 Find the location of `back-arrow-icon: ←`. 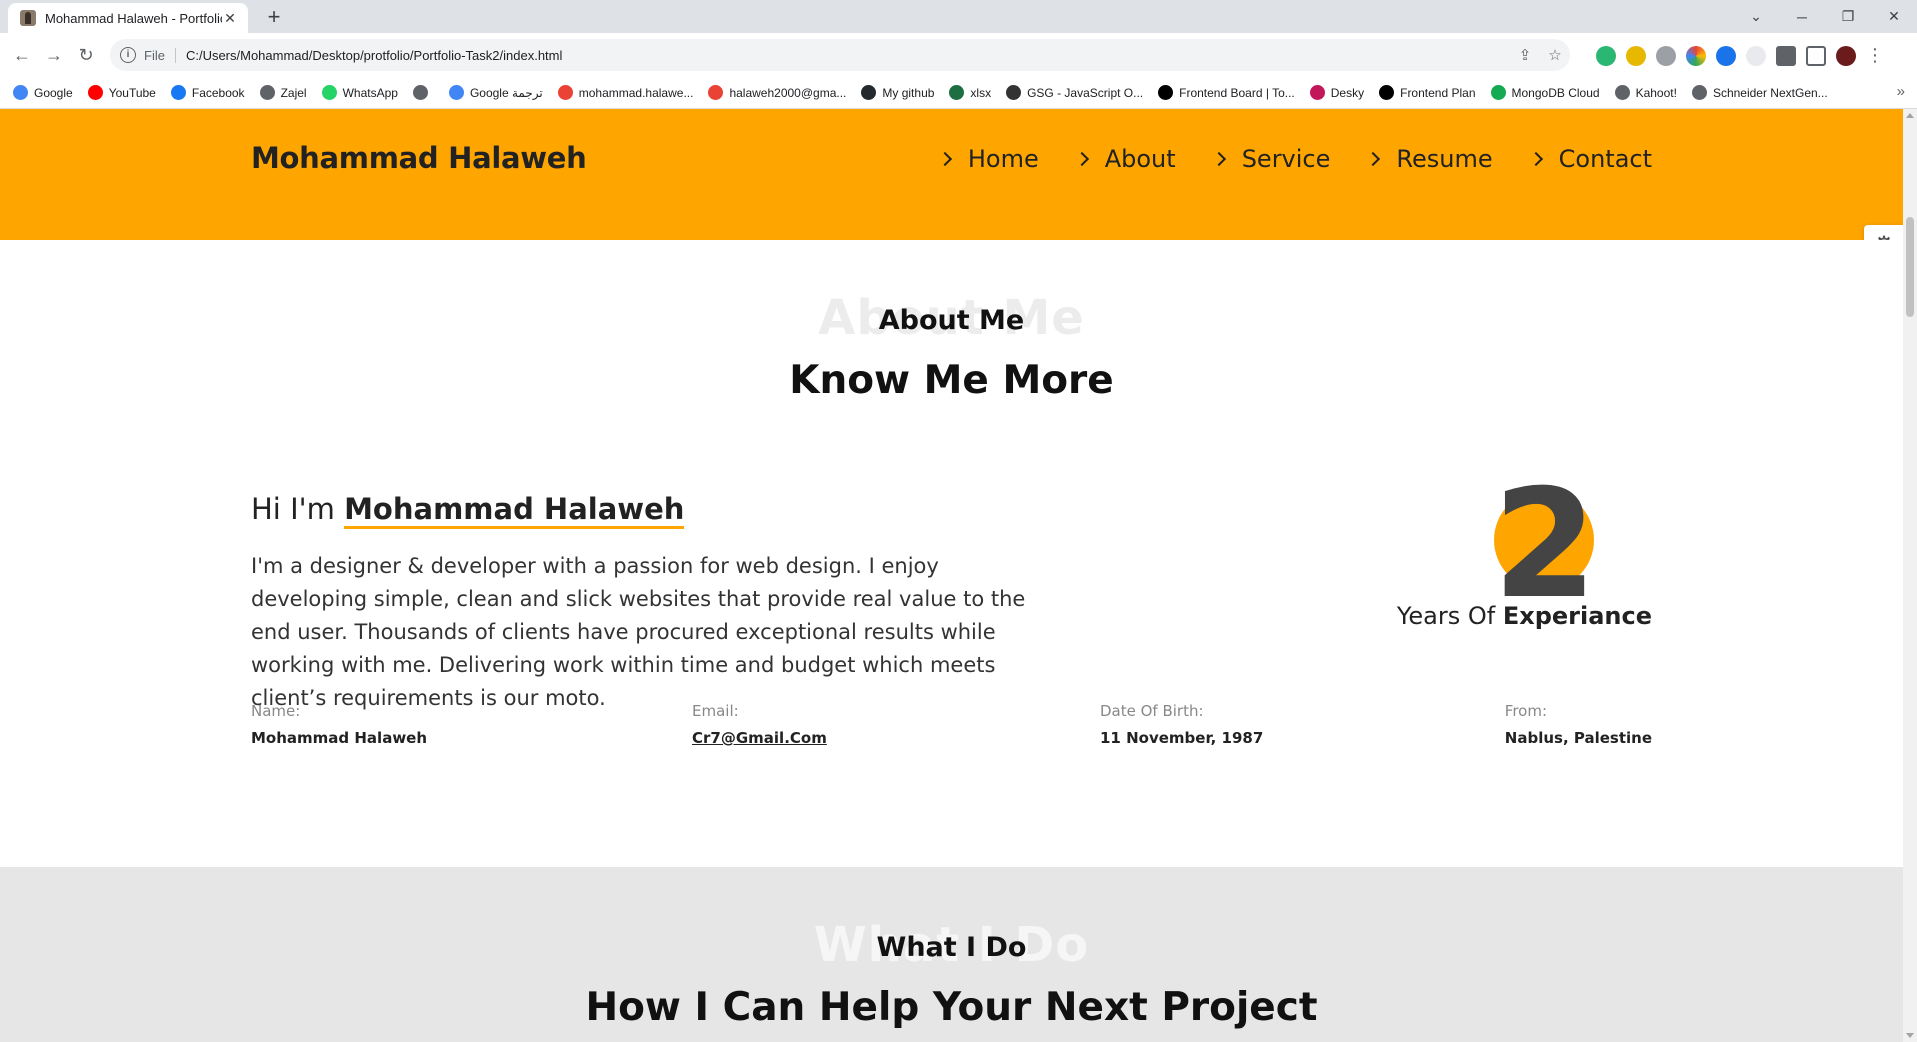

back-arrow-icon: ← is located at coordinates (22, 55).